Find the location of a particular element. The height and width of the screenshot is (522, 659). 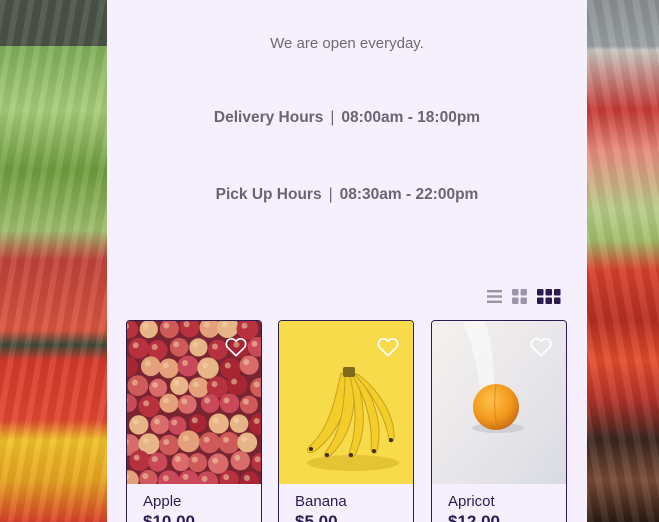

delivery-hours: Delivery Hours | 08:00am - 18:00pm is located at coordinates (347, 118).